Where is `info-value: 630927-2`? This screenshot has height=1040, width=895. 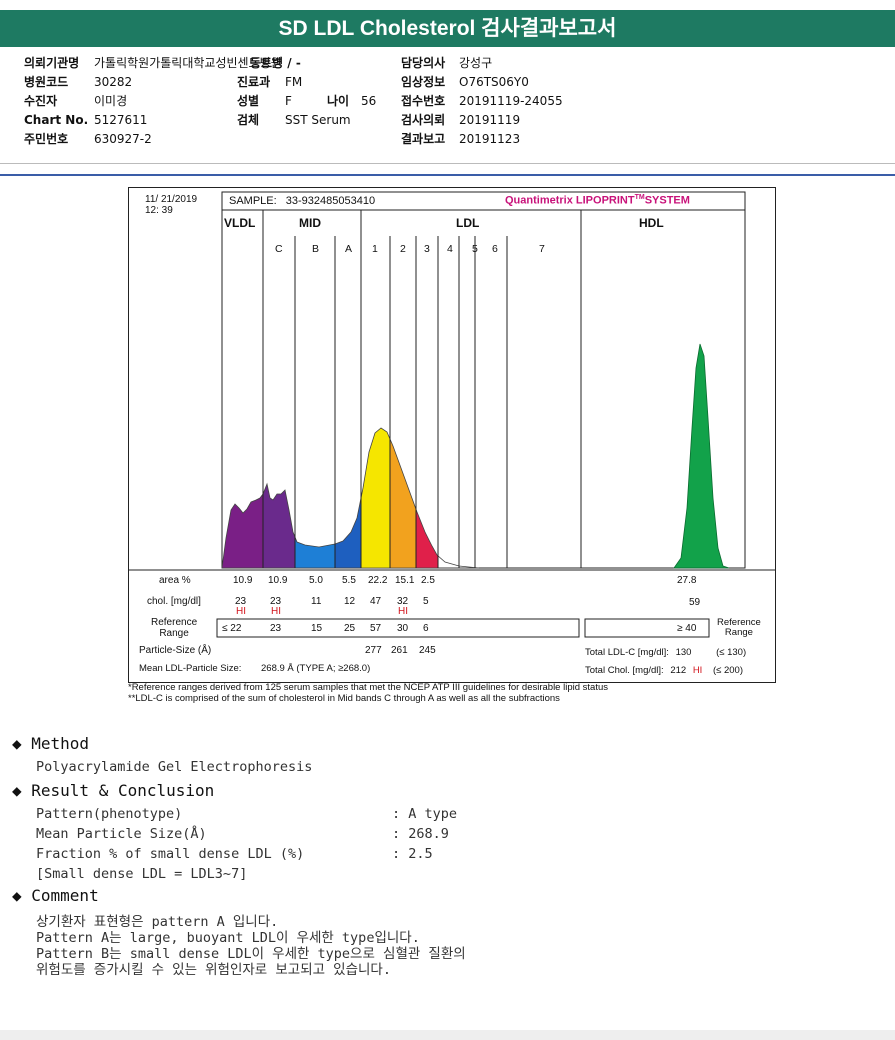
info-value: 630927-2 is located at coordinates (123, 139).